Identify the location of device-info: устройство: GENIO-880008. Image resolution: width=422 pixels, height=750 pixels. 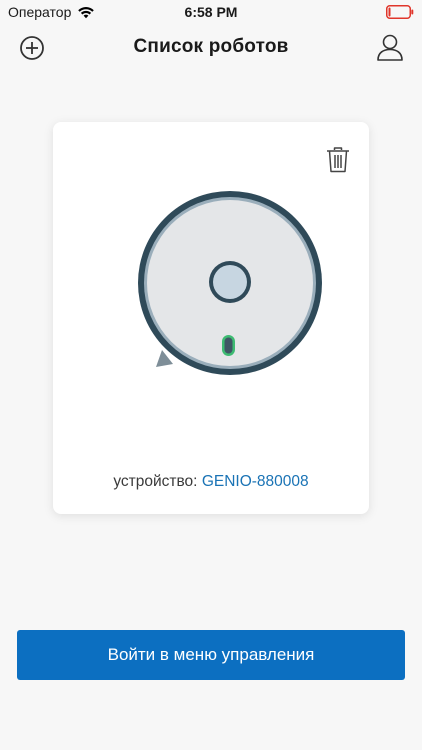
(211, 482).